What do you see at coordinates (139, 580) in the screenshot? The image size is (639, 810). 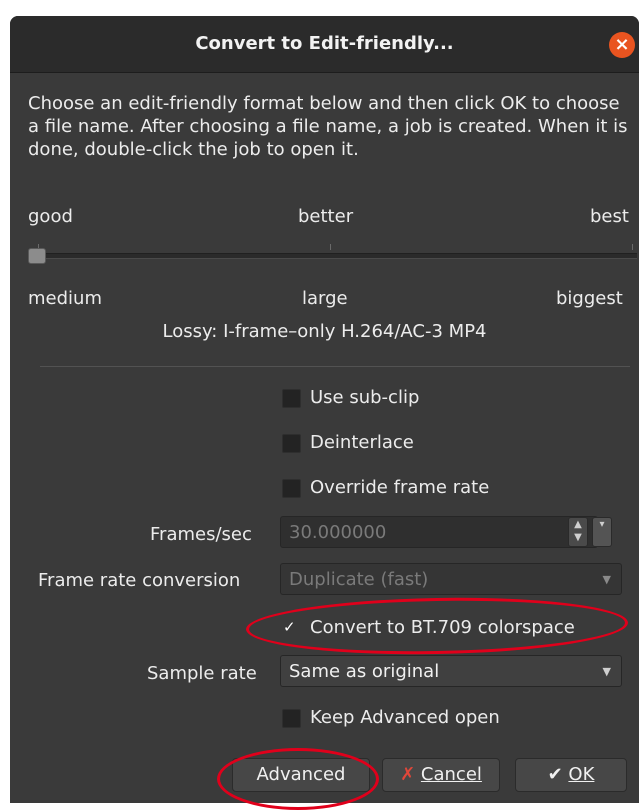 I see `frame-rate-conversion-label: Frame rate conversion` at bounding box center [139, 580].